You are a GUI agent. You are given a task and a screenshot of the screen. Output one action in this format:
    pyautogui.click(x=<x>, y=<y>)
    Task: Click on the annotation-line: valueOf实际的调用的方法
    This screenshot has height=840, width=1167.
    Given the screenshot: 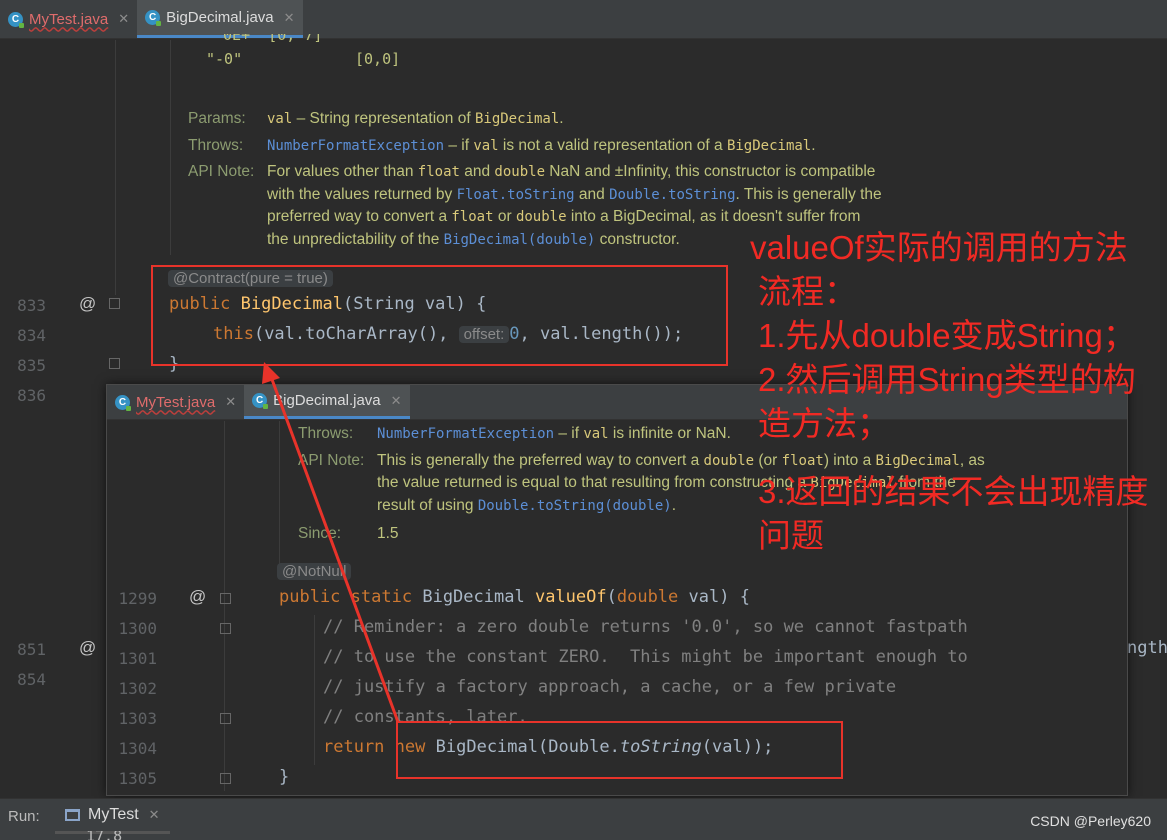 What is the action you would take?
    pyautogui.click(x=939, y=247)
    